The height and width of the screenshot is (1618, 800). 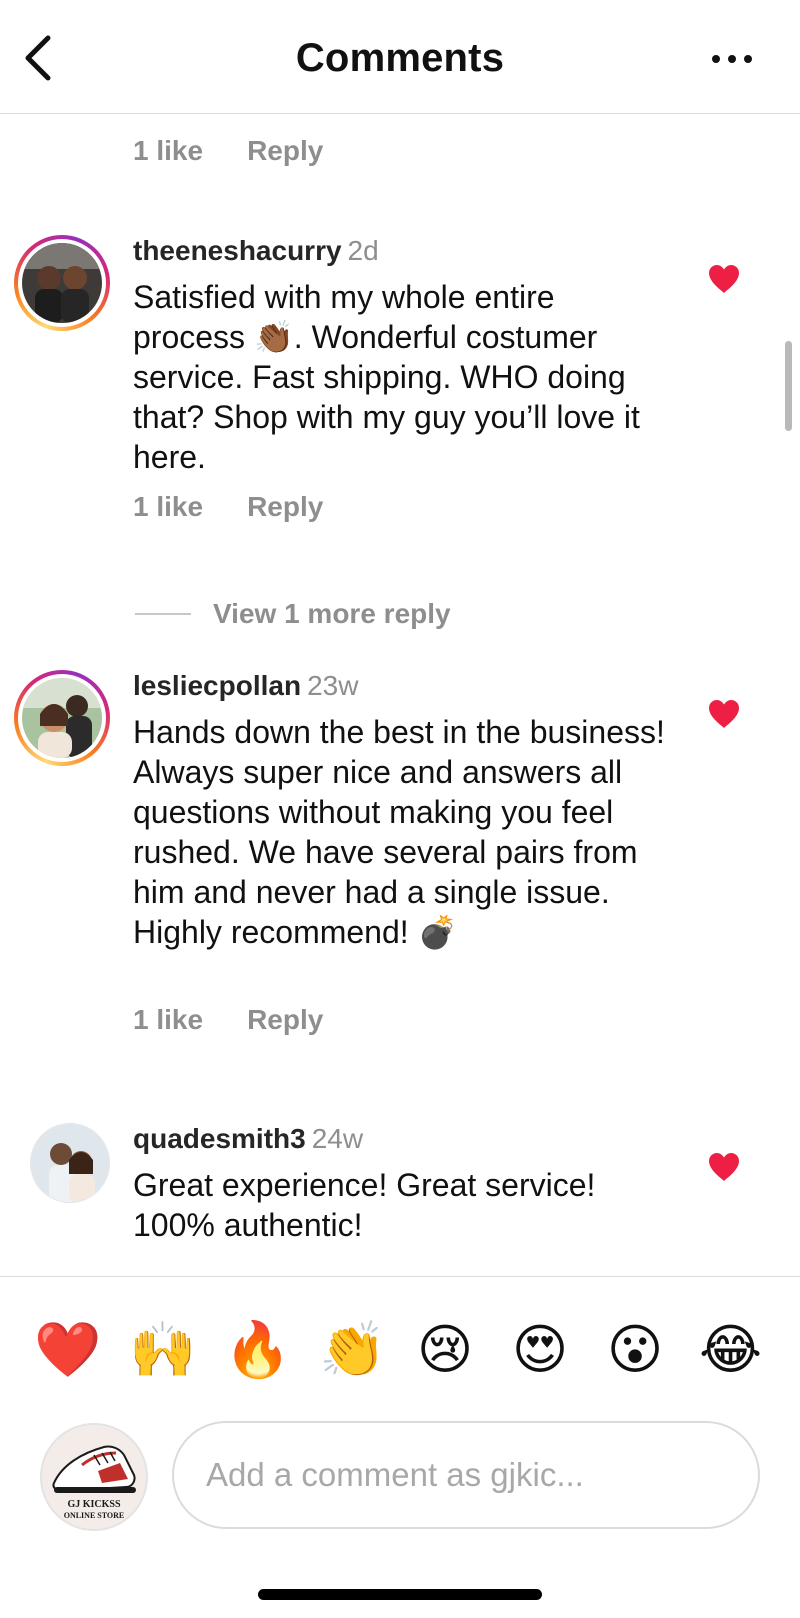 I want to click on comment-username: lesliecpollan, so click(x=217, y=685).